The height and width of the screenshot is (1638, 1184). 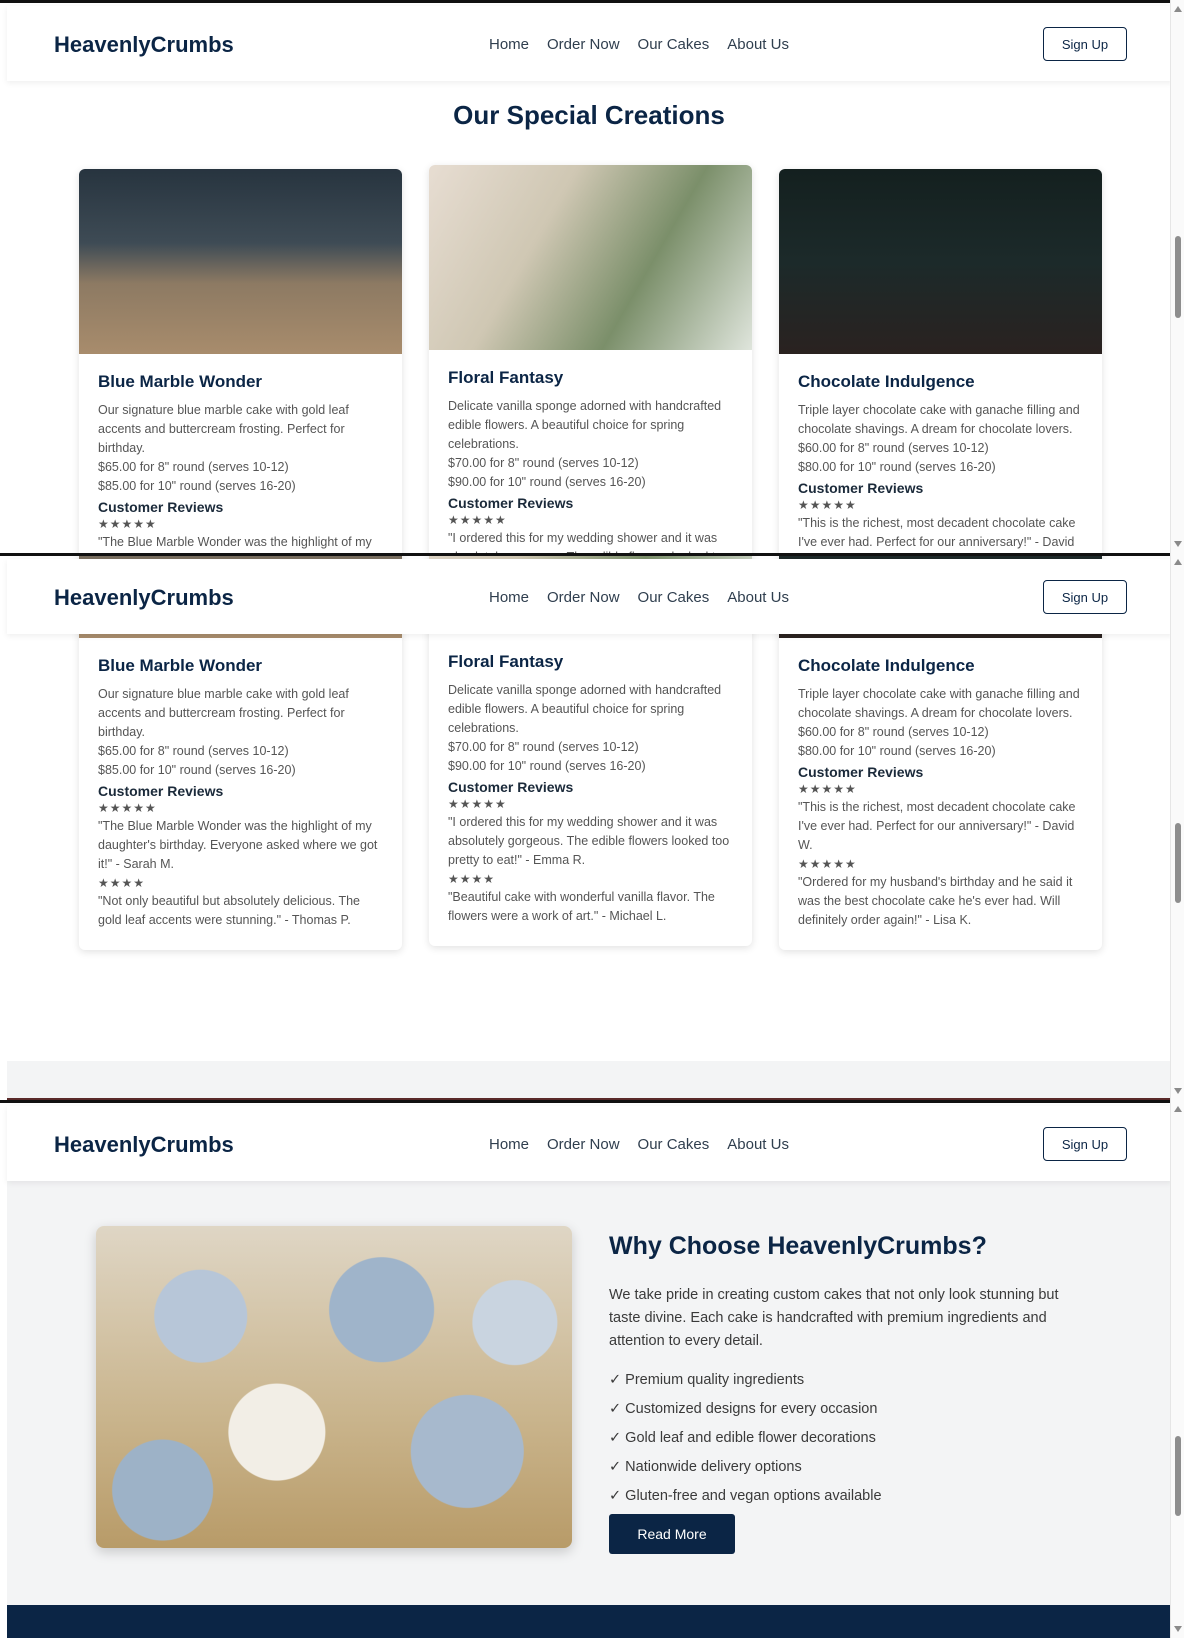 I want to click on read-more-button: Read More, so click(x=672, y=1534).